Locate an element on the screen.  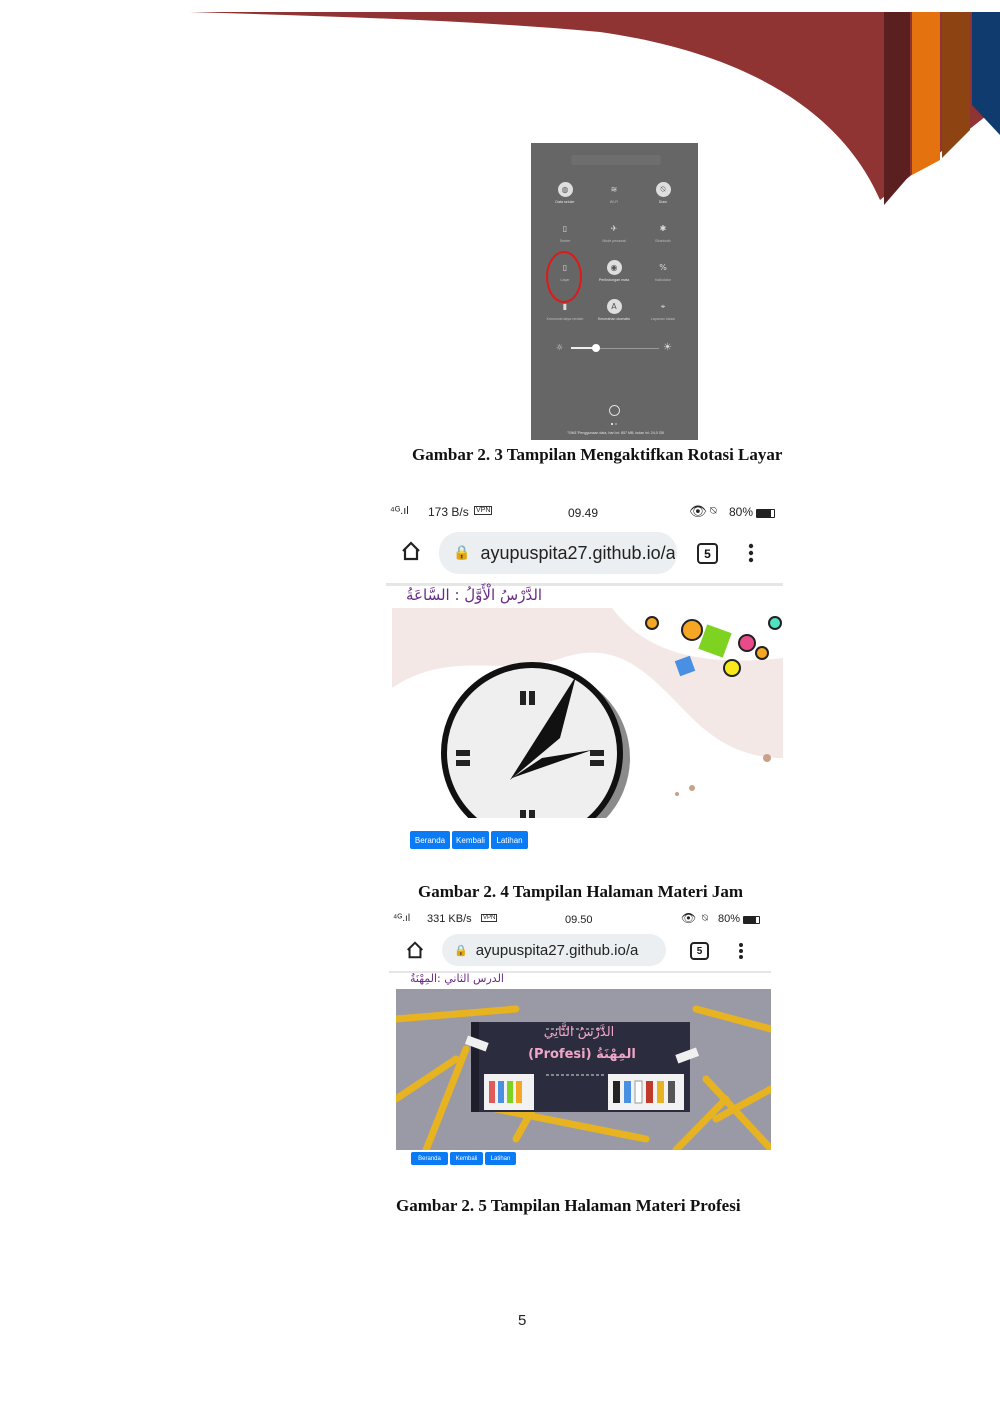
quick-tile-label: Diam is located at coordinates (663, 202).